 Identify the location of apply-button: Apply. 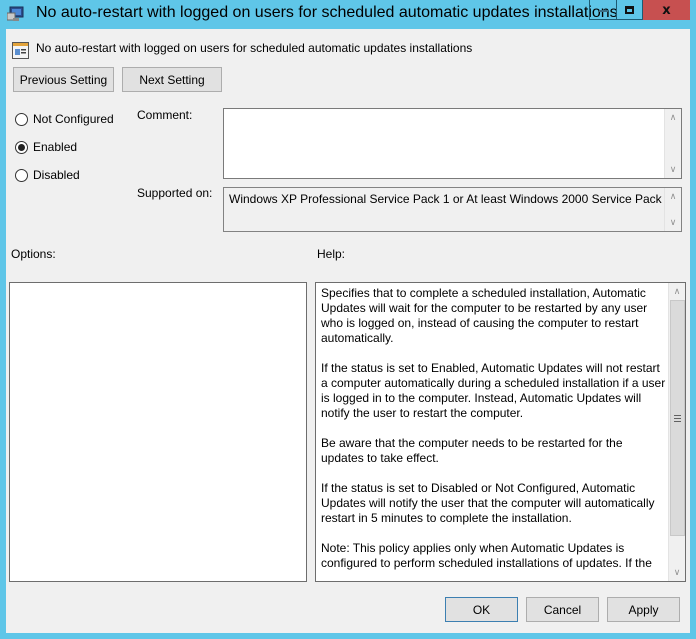
(643, 609).